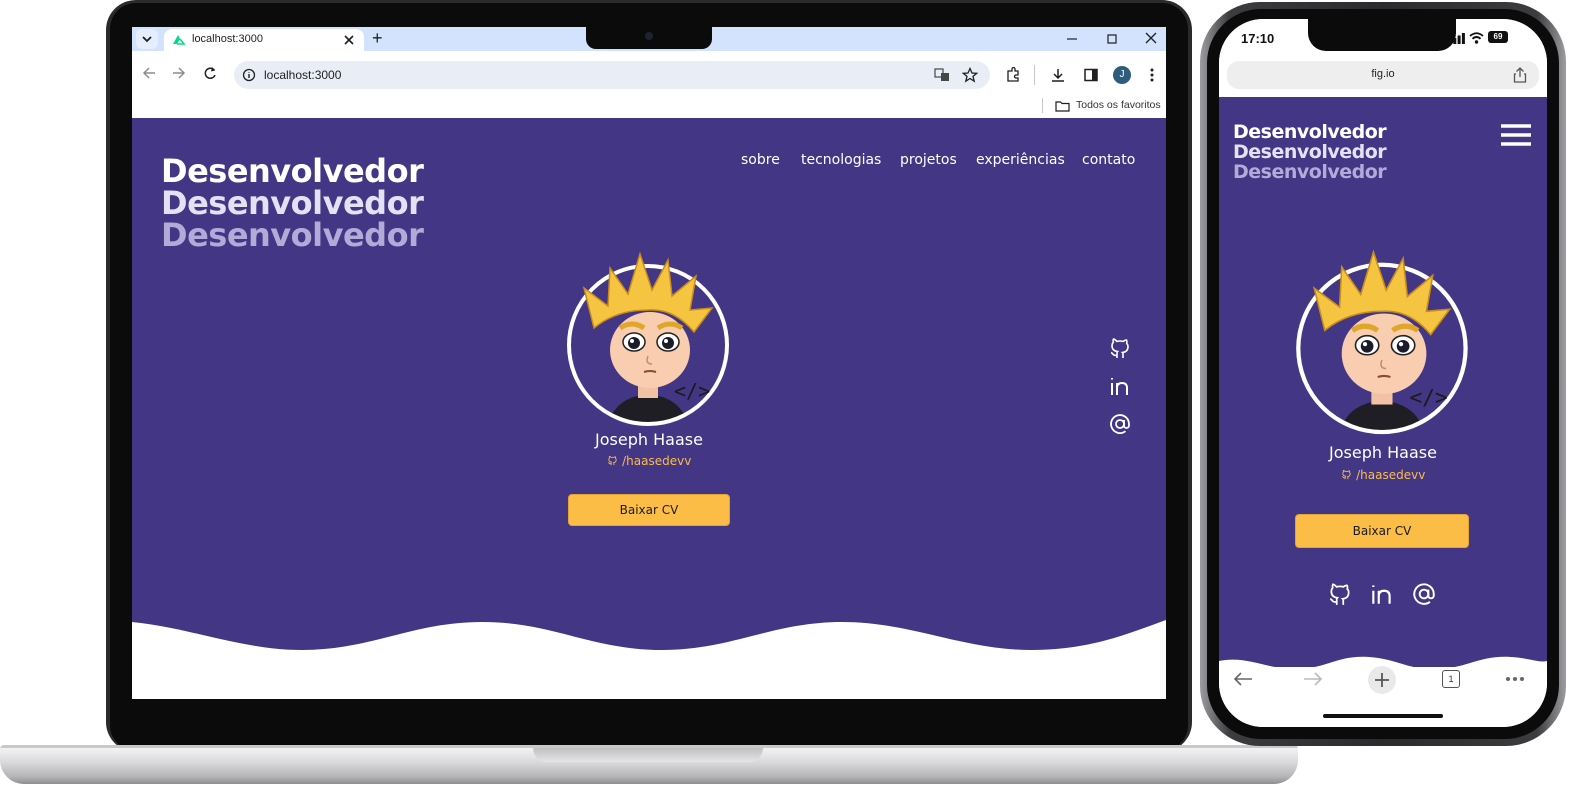  What do you see at coordinates (841, 160) in the screenshot?
I see `nav-link-tecnologias: tecnologias` at bounding box center [841, 160].